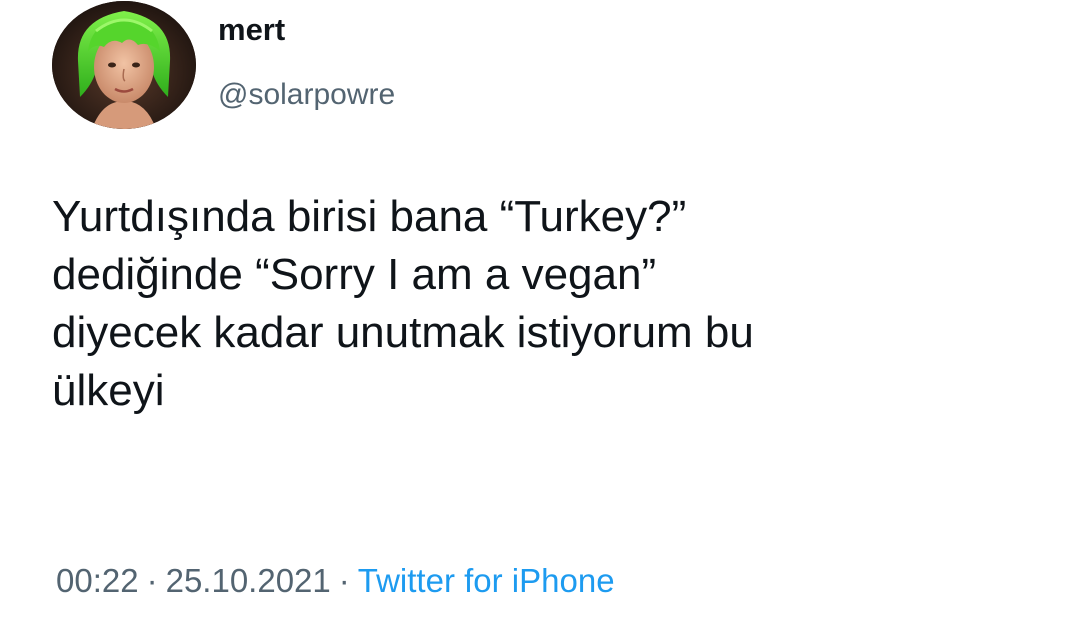 The height and width of the screenshot is (620, 1080). I want to click on tweet-text-line: diyecek kadar unutmak istiyorum bu, so click(403, 332).